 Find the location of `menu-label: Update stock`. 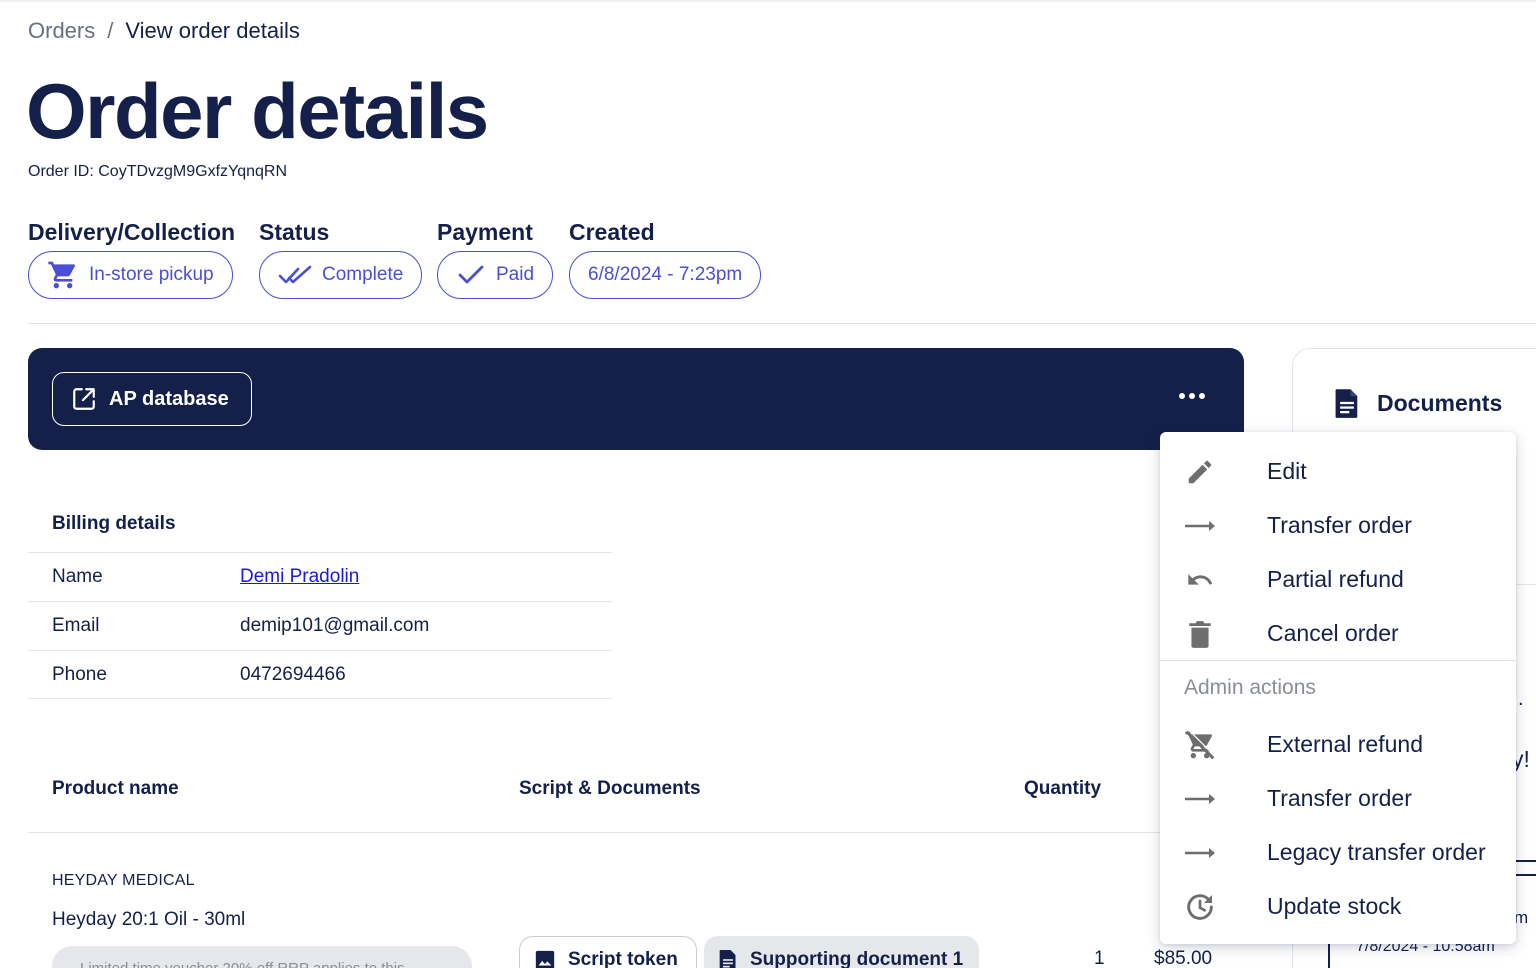

menu-label: Update stock is located at coordinates (1334, 905).